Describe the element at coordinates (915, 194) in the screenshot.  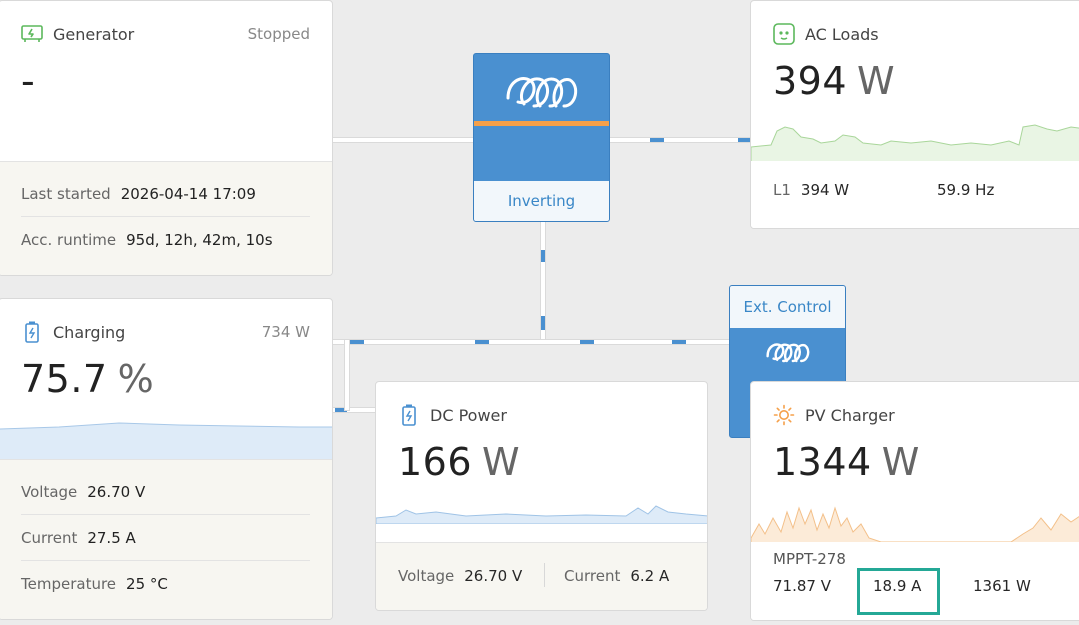
I see `ac-loads-details: L1 394 W 59.9 Hz` at that location.